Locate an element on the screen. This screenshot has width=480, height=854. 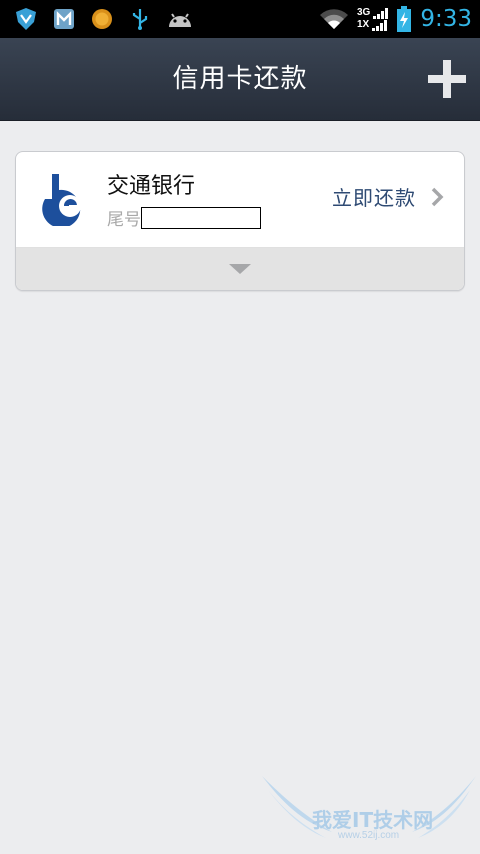
bank-name: 交通银行 is located at coordinates (151, 186).